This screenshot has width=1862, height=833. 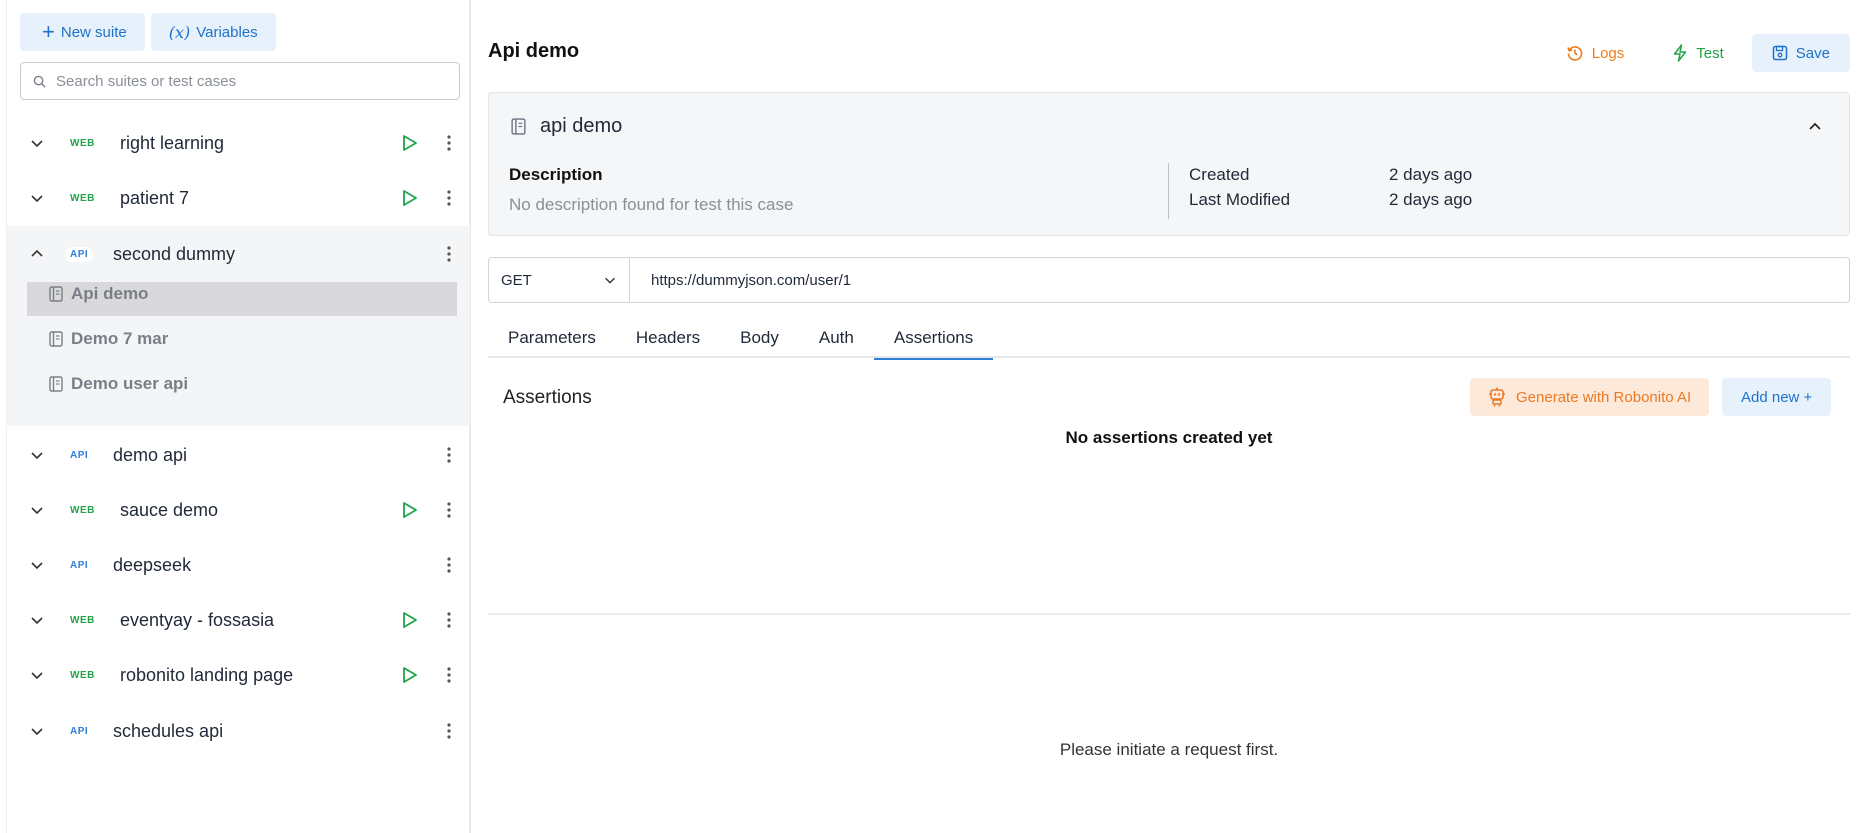 I want to click on page-title: Api demo, so click(x=534, y=51).